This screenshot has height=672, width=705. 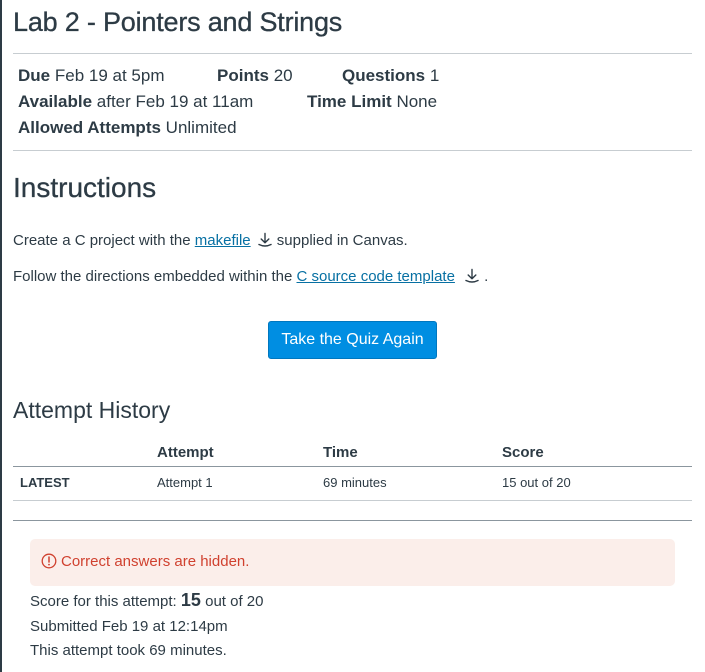 I want to click on time-limit-label: Time Limit, so click(x=349, y=101).